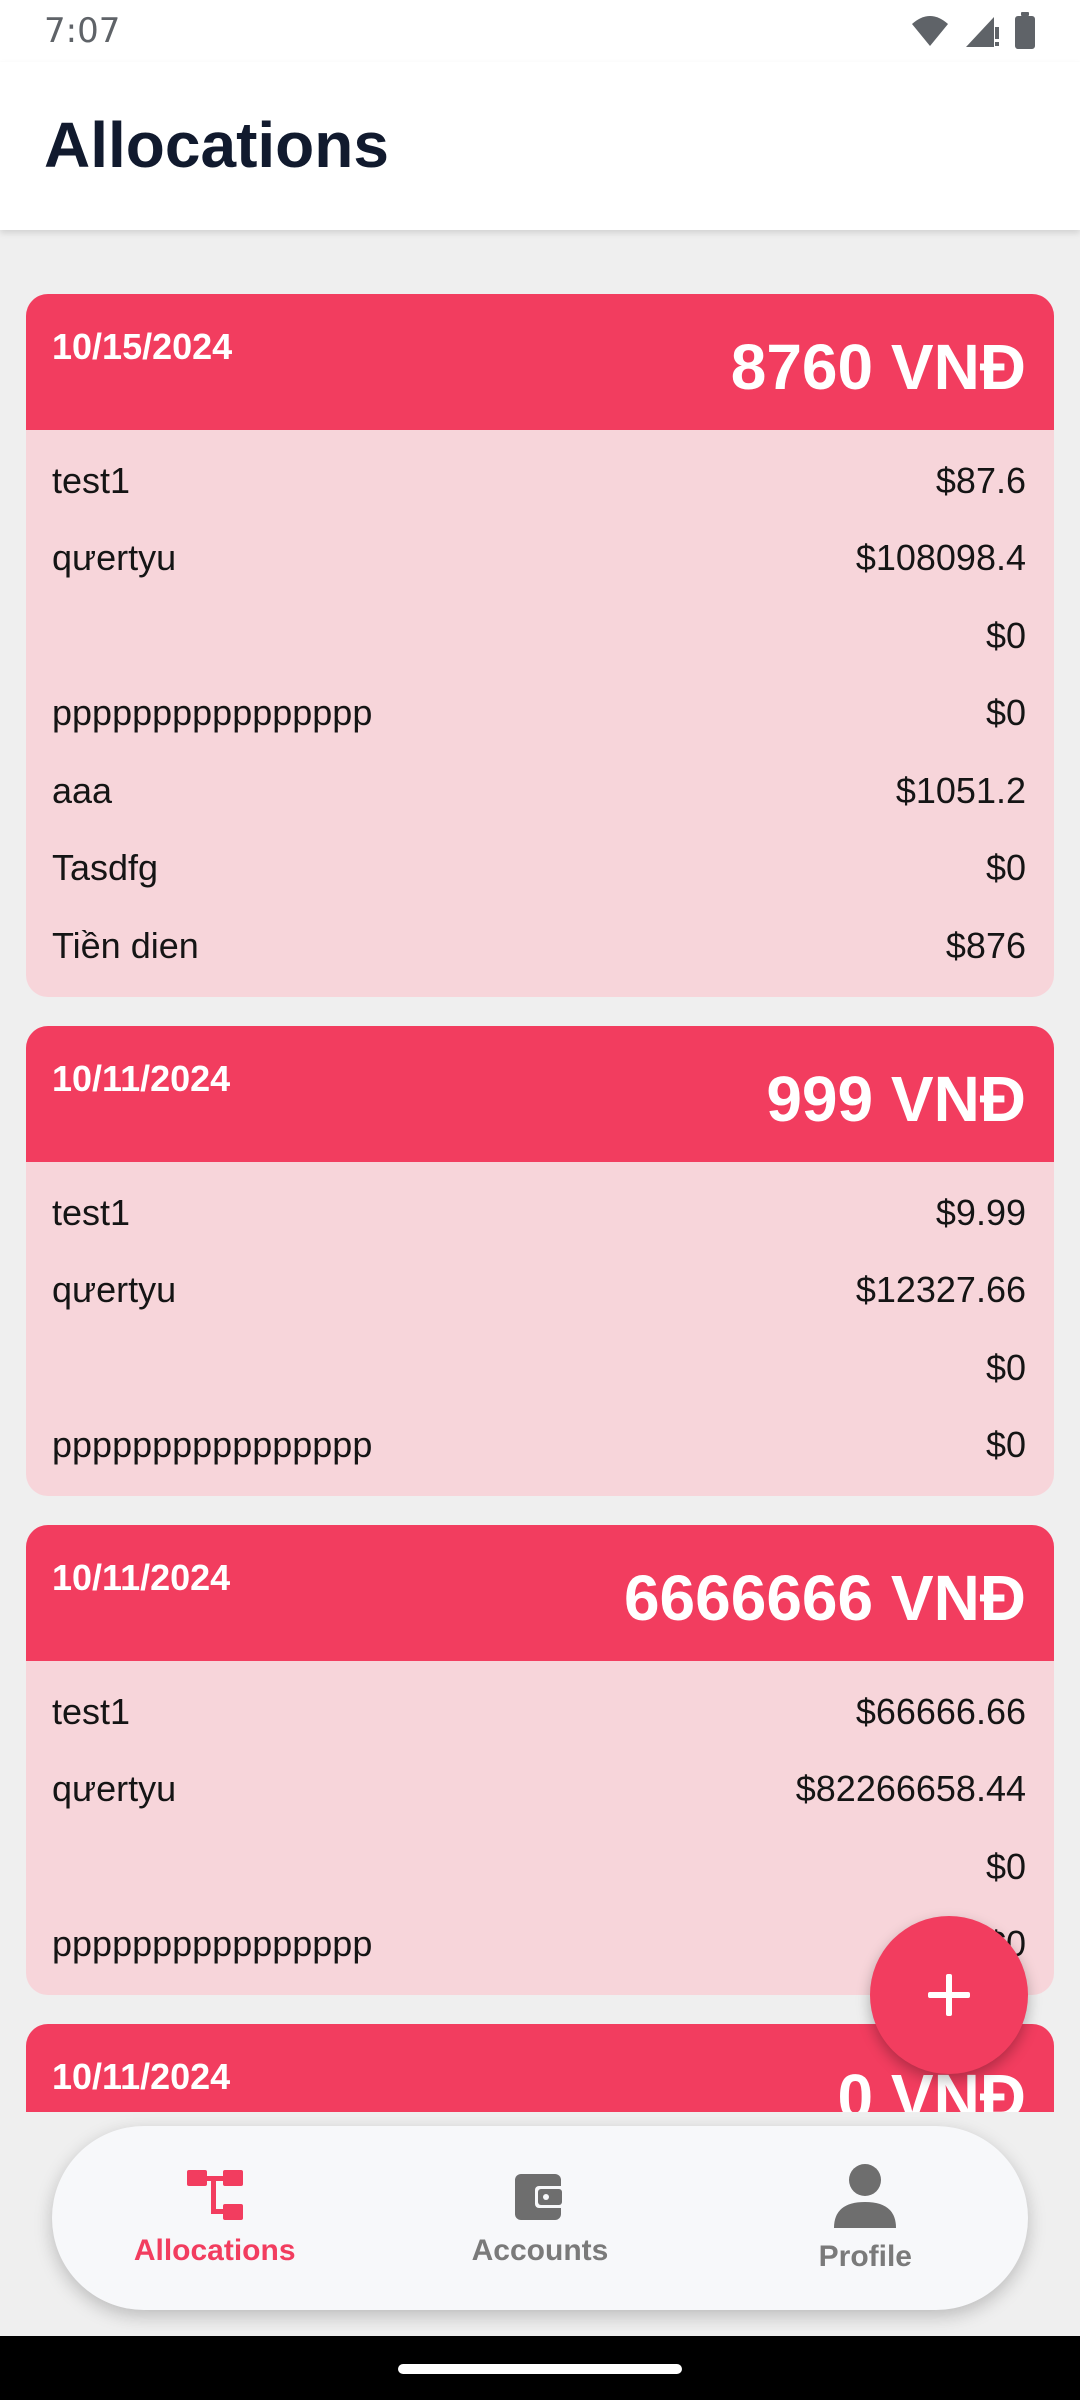  Describe the element at coordinates (940, 558) in the screenshot. I see `row-amount: $108098.4` at that location.